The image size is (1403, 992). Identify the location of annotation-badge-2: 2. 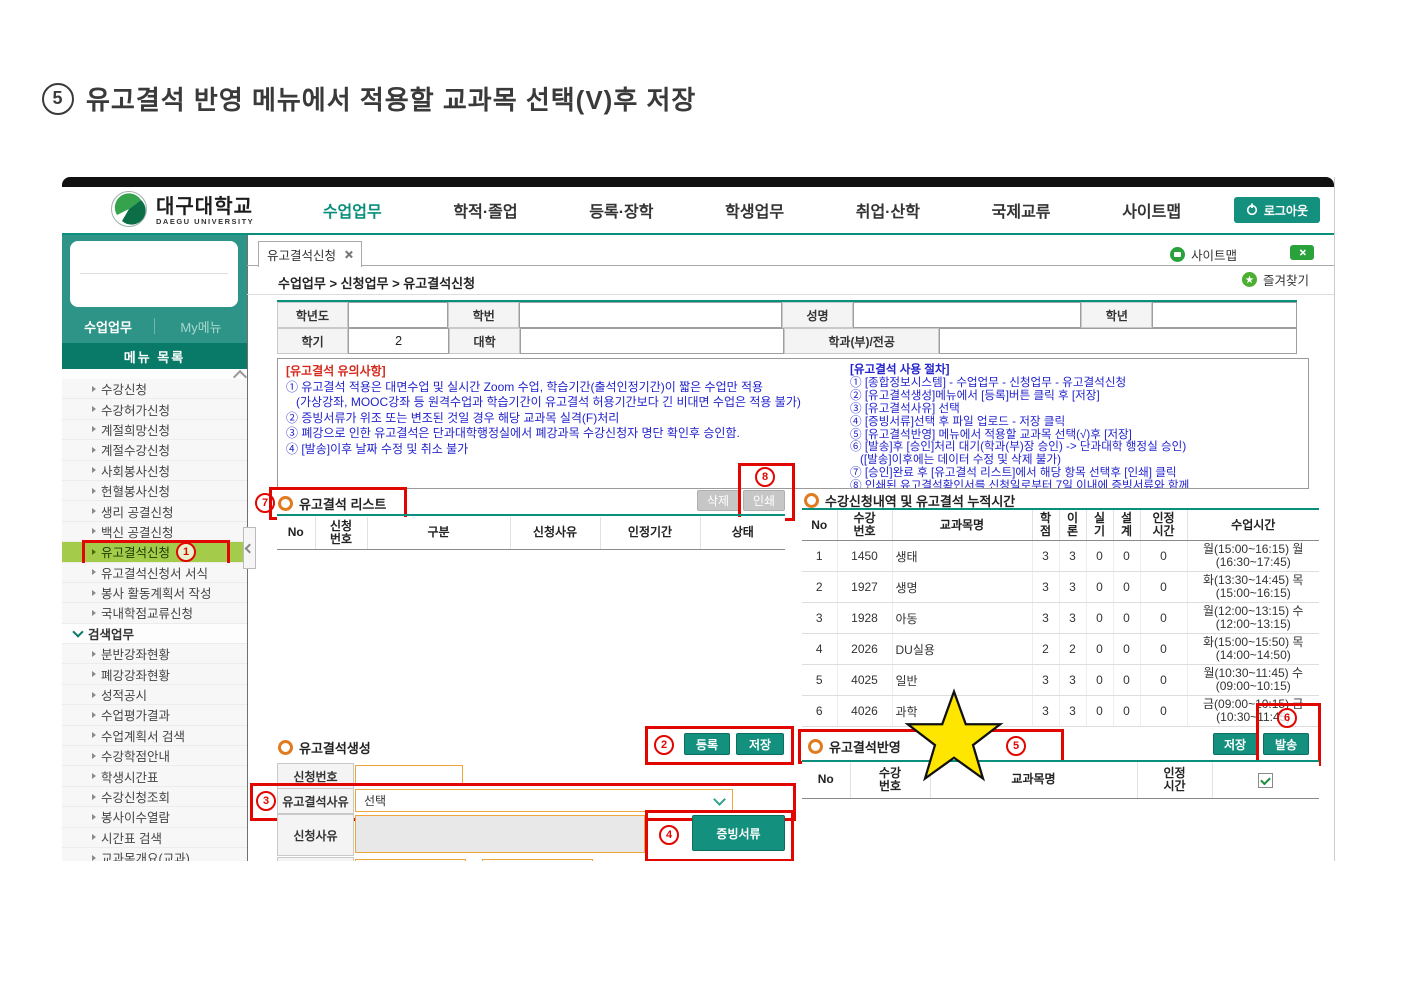
(664, 745).